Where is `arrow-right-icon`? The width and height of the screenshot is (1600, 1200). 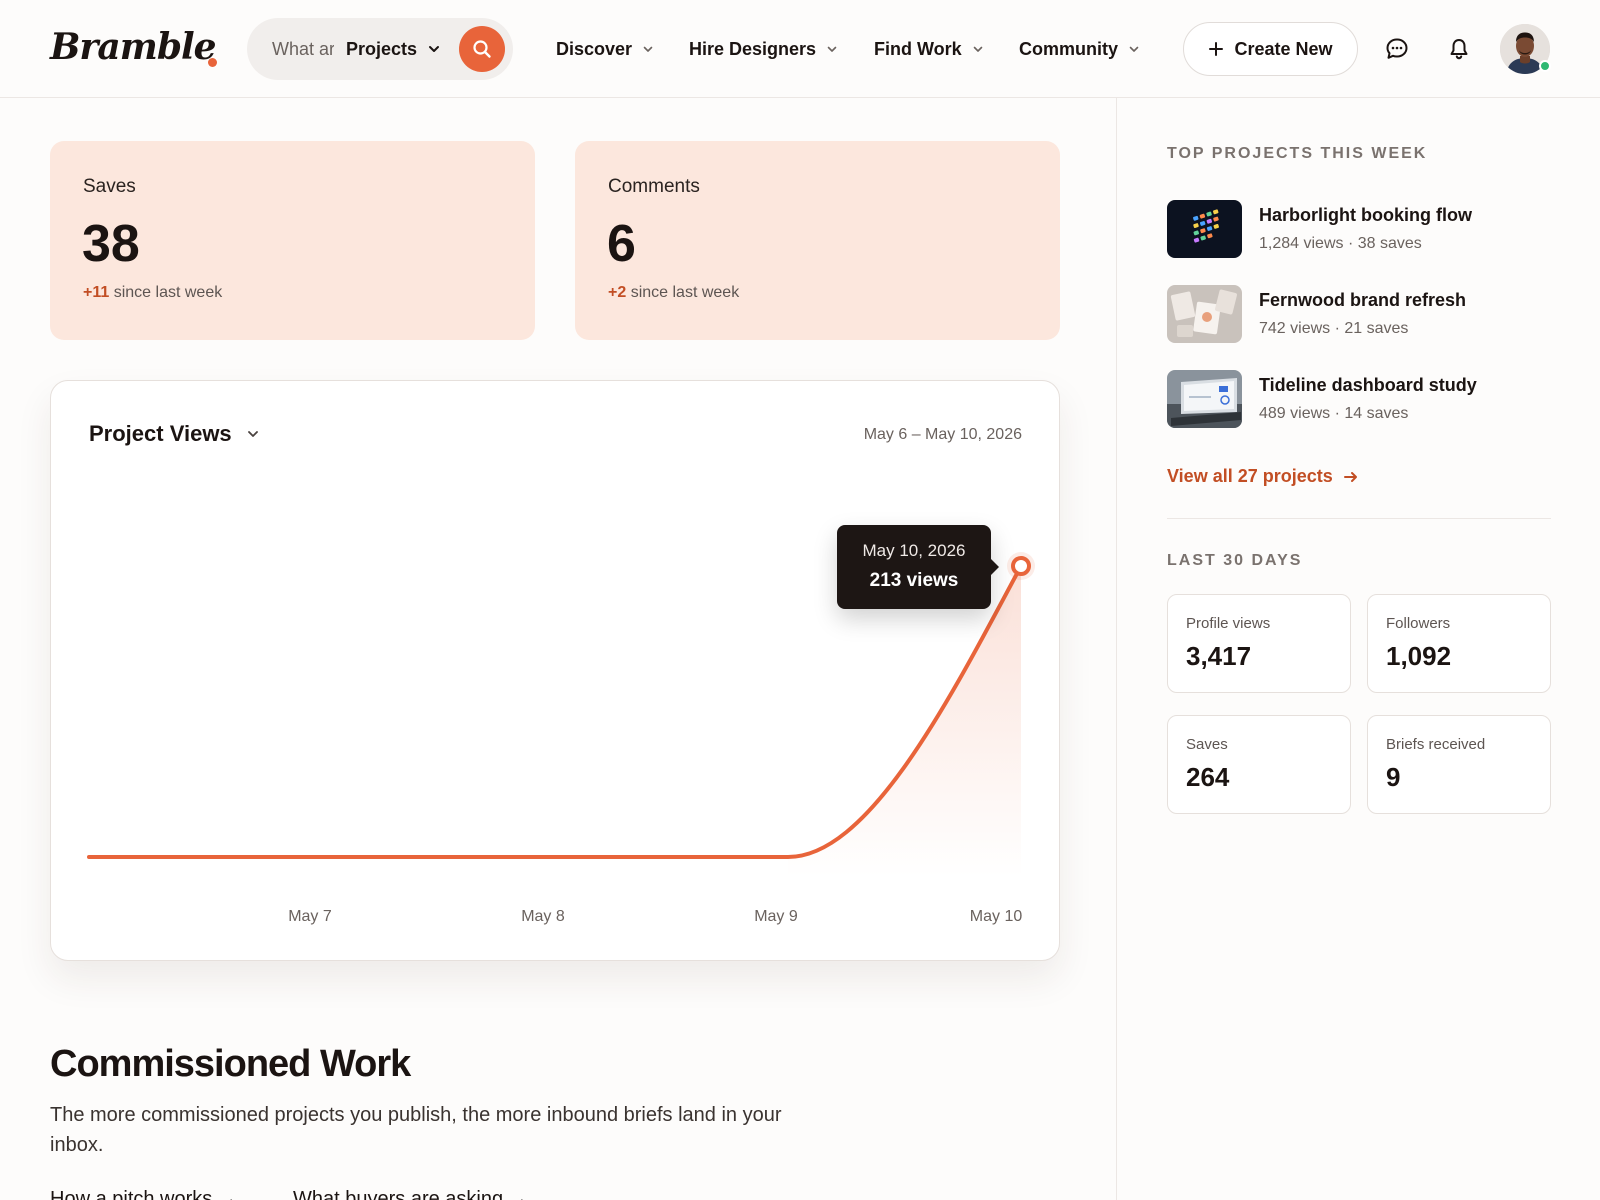 arrow-right-icon is located at coordinates (1350, 476).